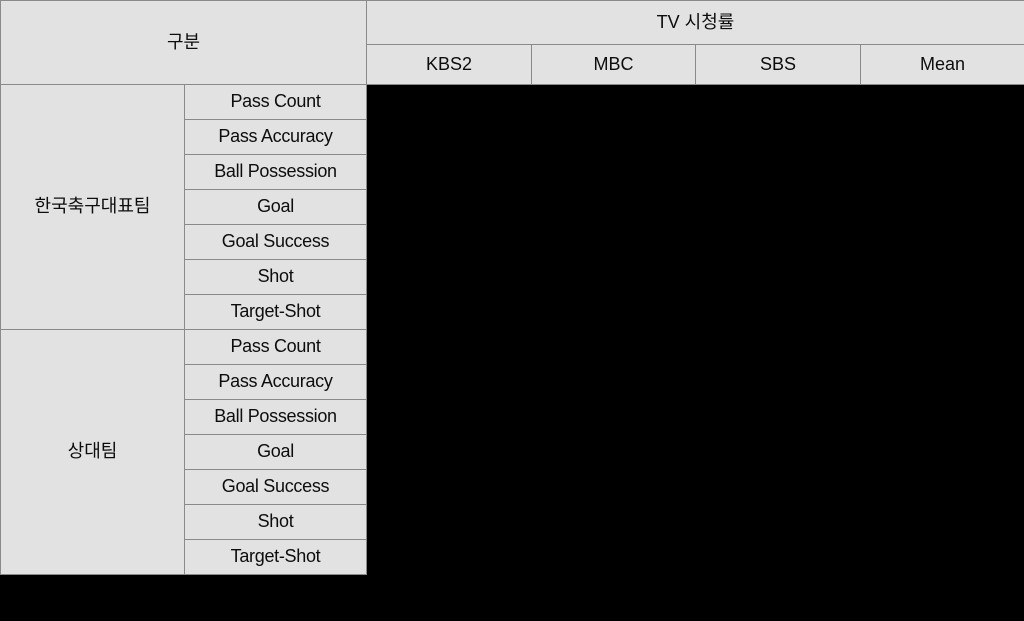 The image size is (1024, 621). I want to click on table-header-row-primary: 구분 TV 시청률, so click(512, 42).